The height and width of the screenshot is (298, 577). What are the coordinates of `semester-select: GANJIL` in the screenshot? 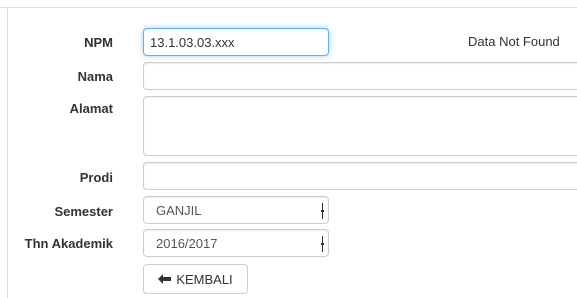 It's located at (236, 210).